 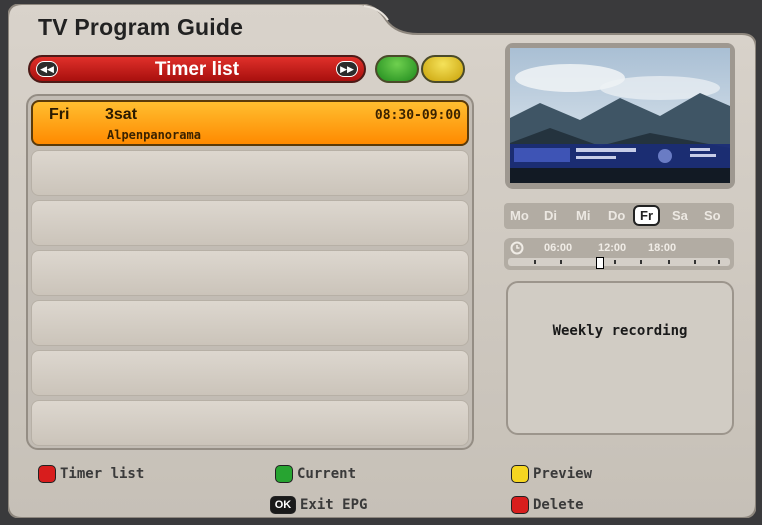 I want to click on legend-delete: Delete, so click(x=547, y=505).